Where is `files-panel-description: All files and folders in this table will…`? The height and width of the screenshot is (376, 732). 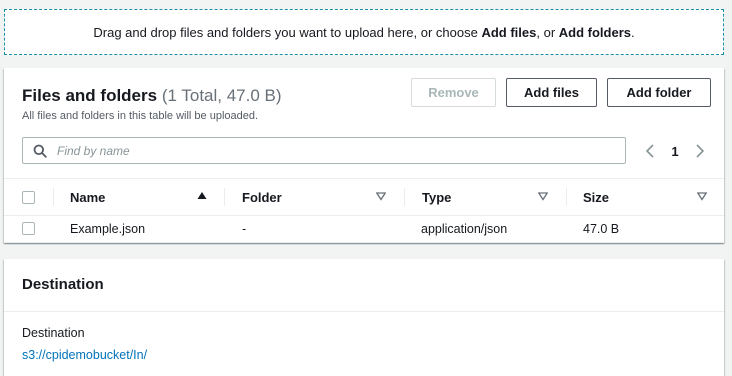
files-panel-description: All files and folders in this table will… is located at coordinates (140, 116).